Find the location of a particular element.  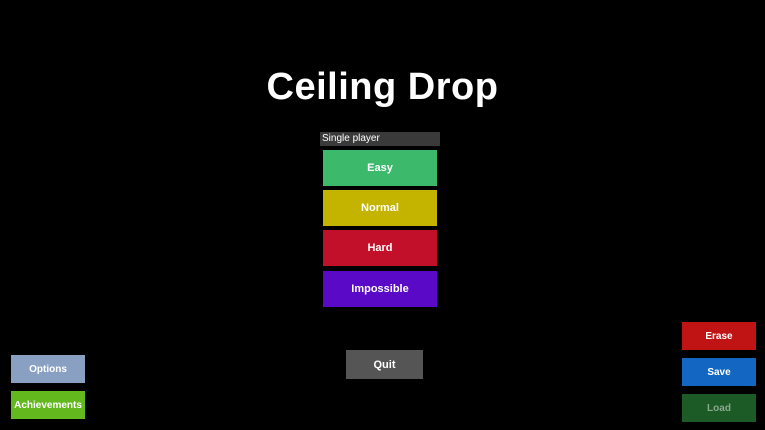

easy-button: Easy is located at coordinates (380, 168).